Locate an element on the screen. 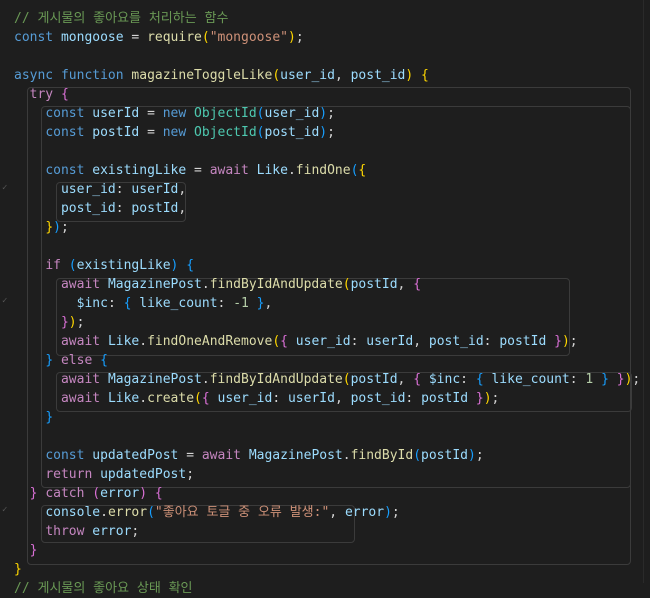 The height and width of the screenshot is (598, 650). code-line: user_id: userId, is located at coordinates (100, 189).